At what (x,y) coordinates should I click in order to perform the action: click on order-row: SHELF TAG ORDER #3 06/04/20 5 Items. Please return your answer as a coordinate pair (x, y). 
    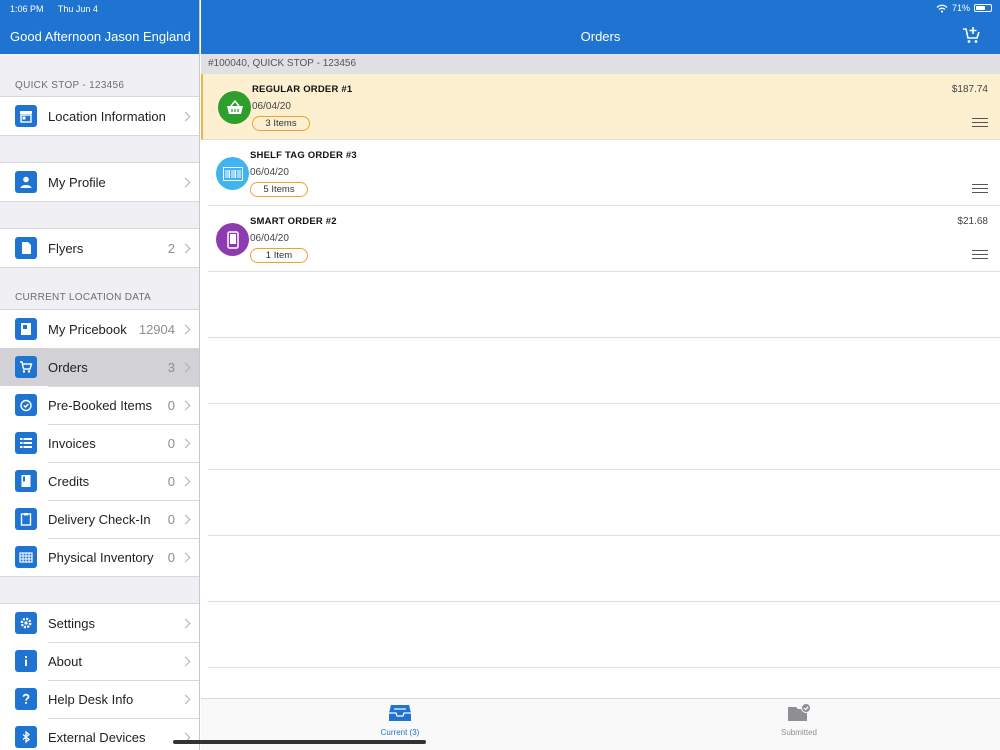
    Looking at the image, I should click on (604, 173).